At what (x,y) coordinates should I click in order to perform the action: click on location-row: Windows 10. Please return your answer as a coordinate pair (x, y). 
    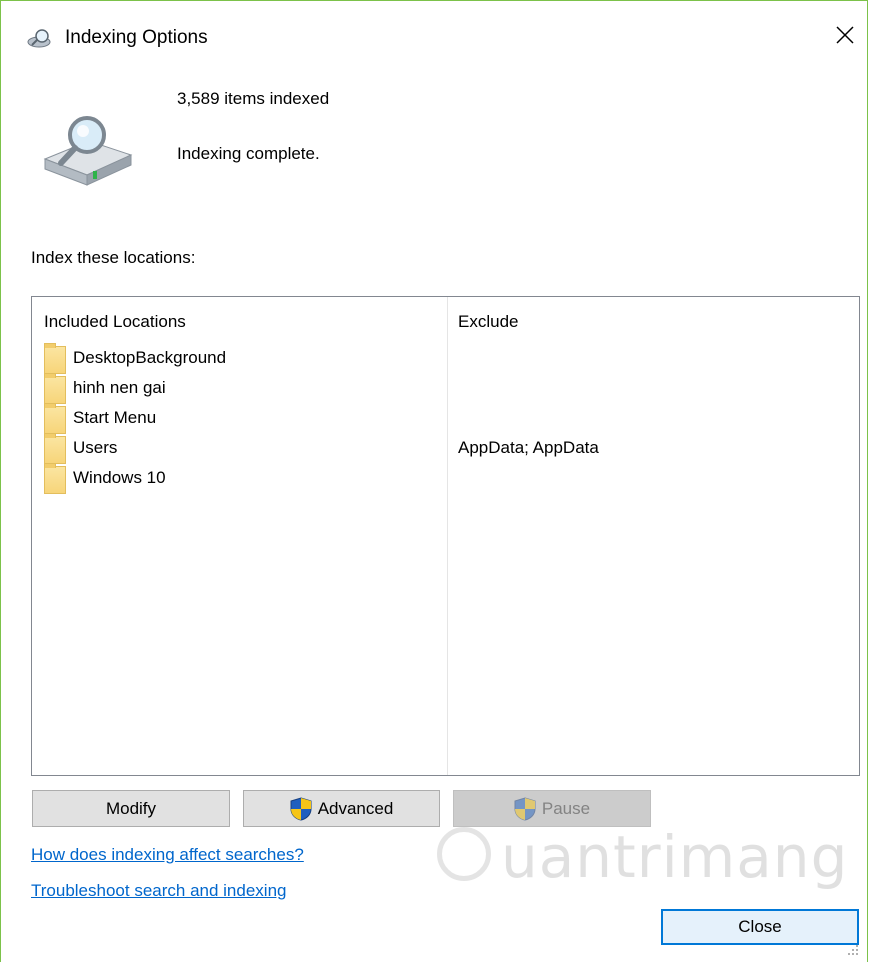
    Looking at the image, I should click on (444, 478).